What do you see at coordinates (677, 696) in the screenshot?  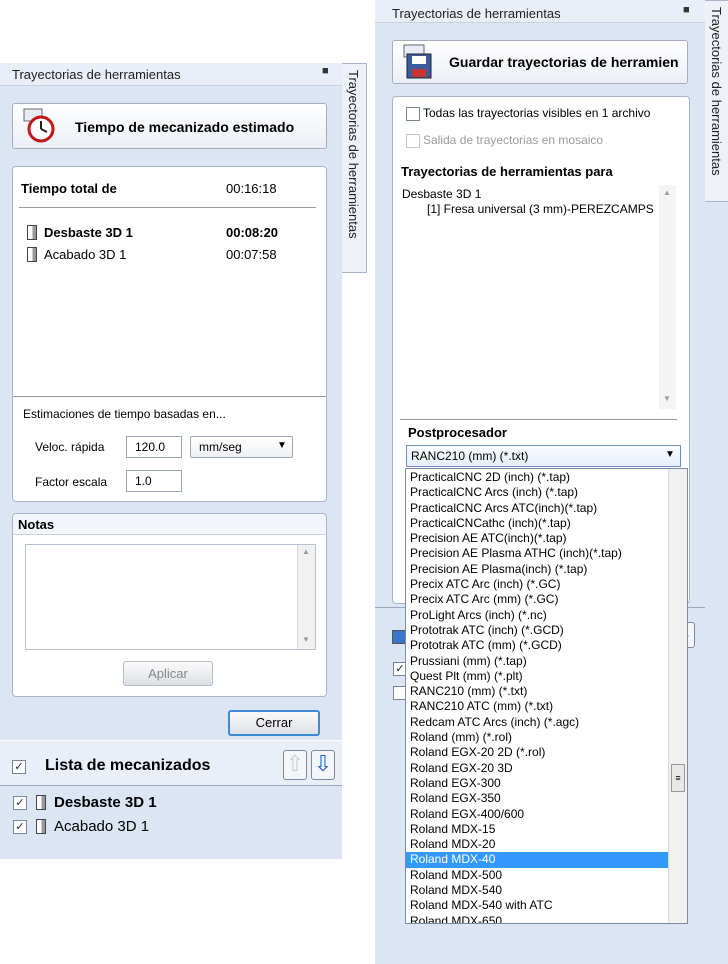 I see `scrollbar: ≡` at bounding box center [677, 696].